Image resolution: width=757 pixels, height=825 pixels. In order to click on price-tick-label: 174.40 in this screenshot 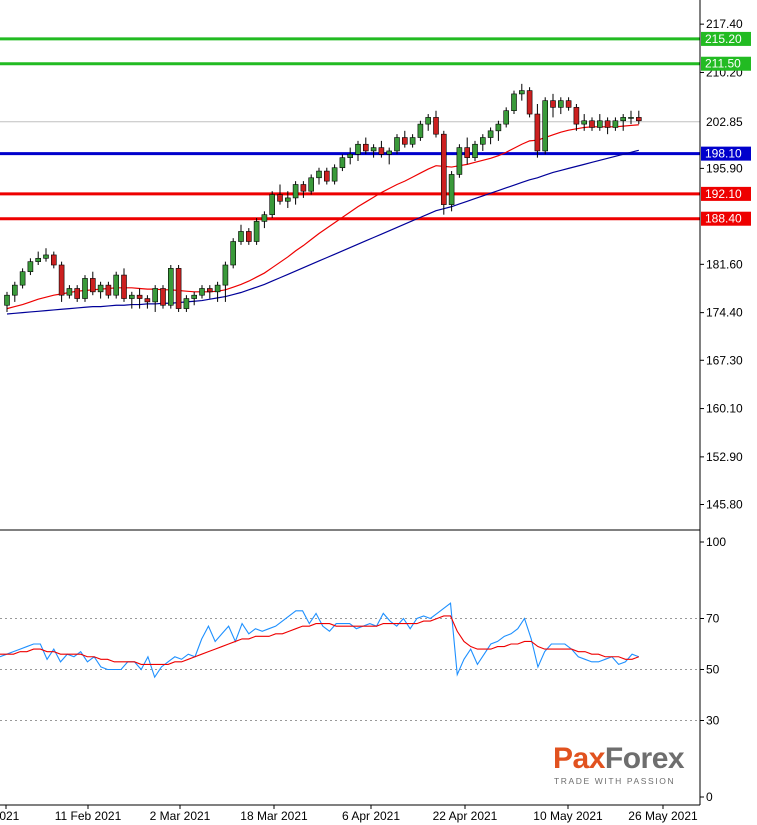, I will do `click(724, 313)`.